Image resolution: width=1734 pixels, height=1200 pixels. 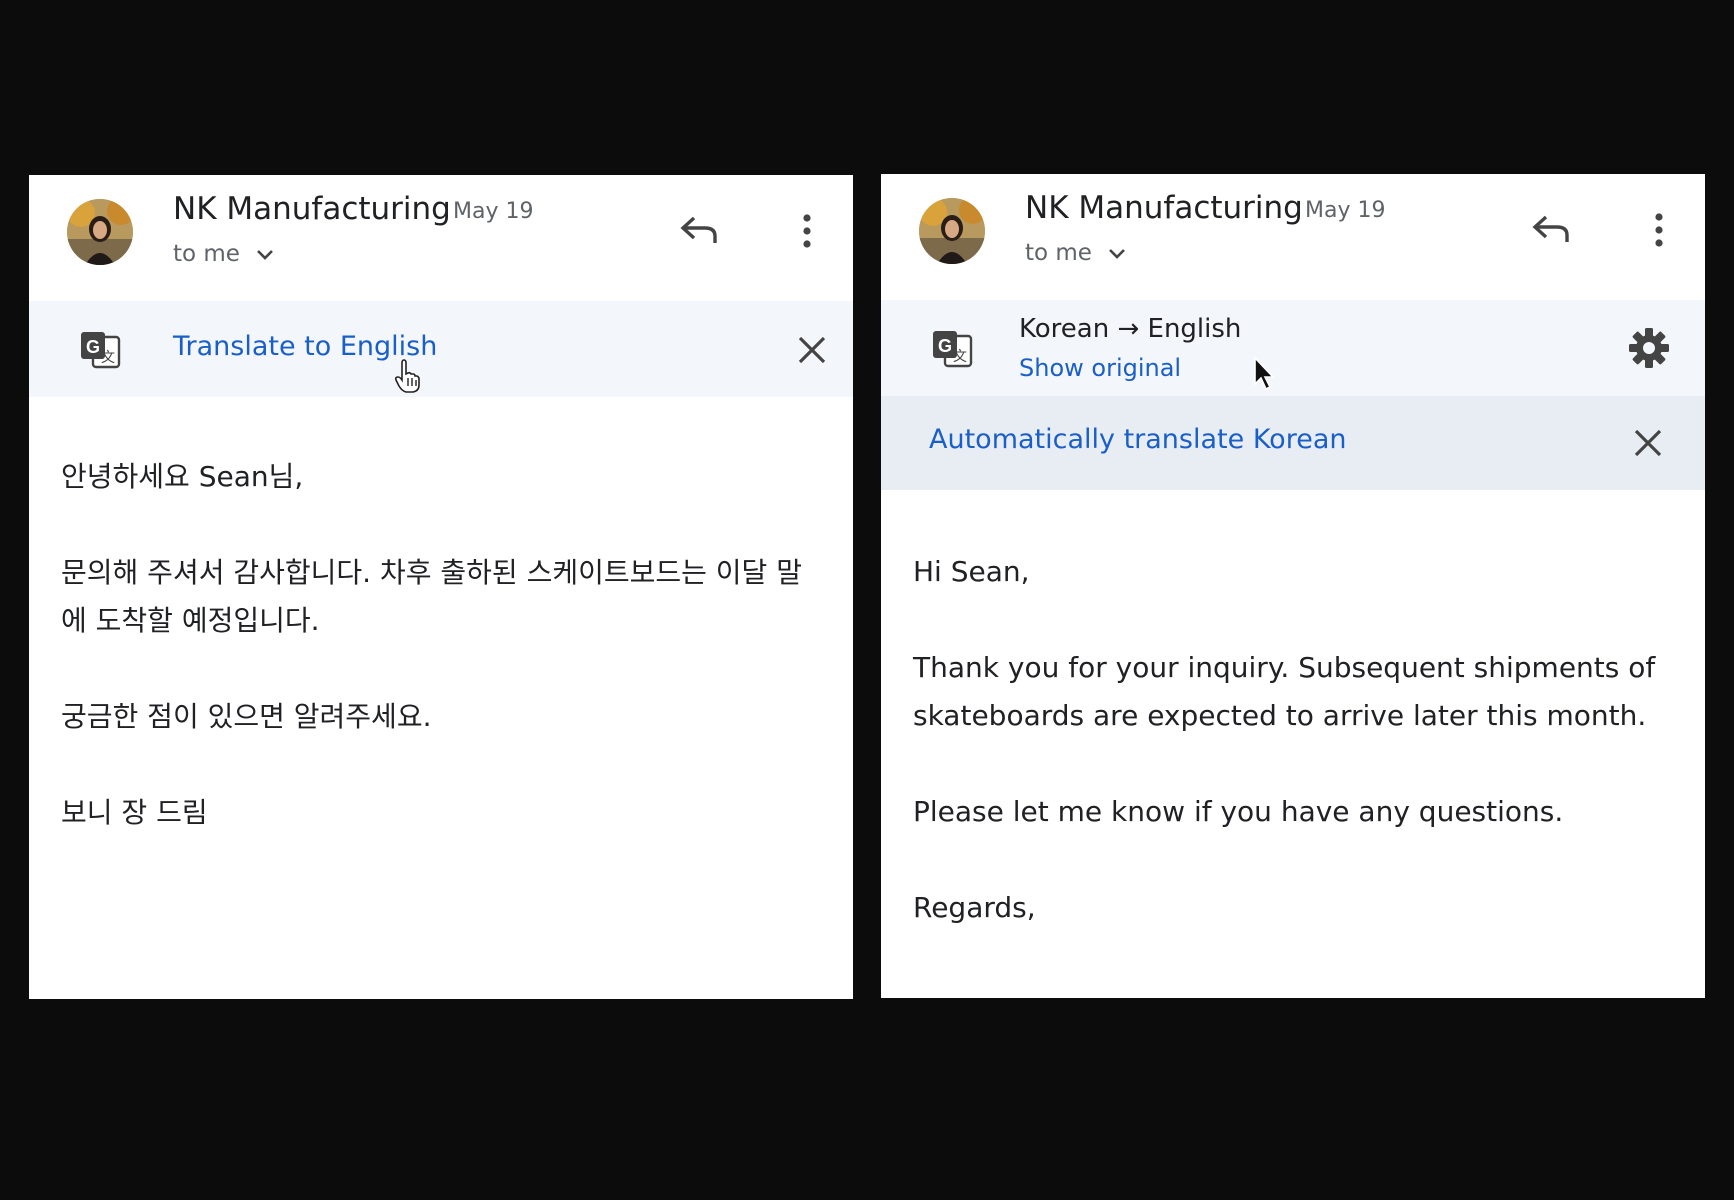 I want to click on translate-to-english-link: Translate to English, so click(x=305, y=346).